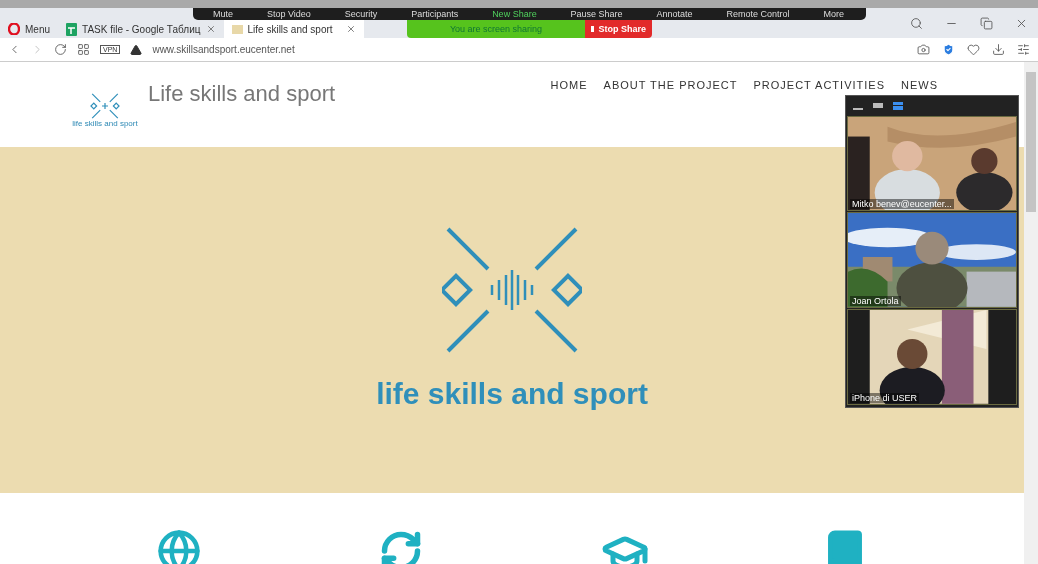 The width and height of the screenshot is (1038, 564). I want to click on toolbar-item: Mute, so click(223, 14).